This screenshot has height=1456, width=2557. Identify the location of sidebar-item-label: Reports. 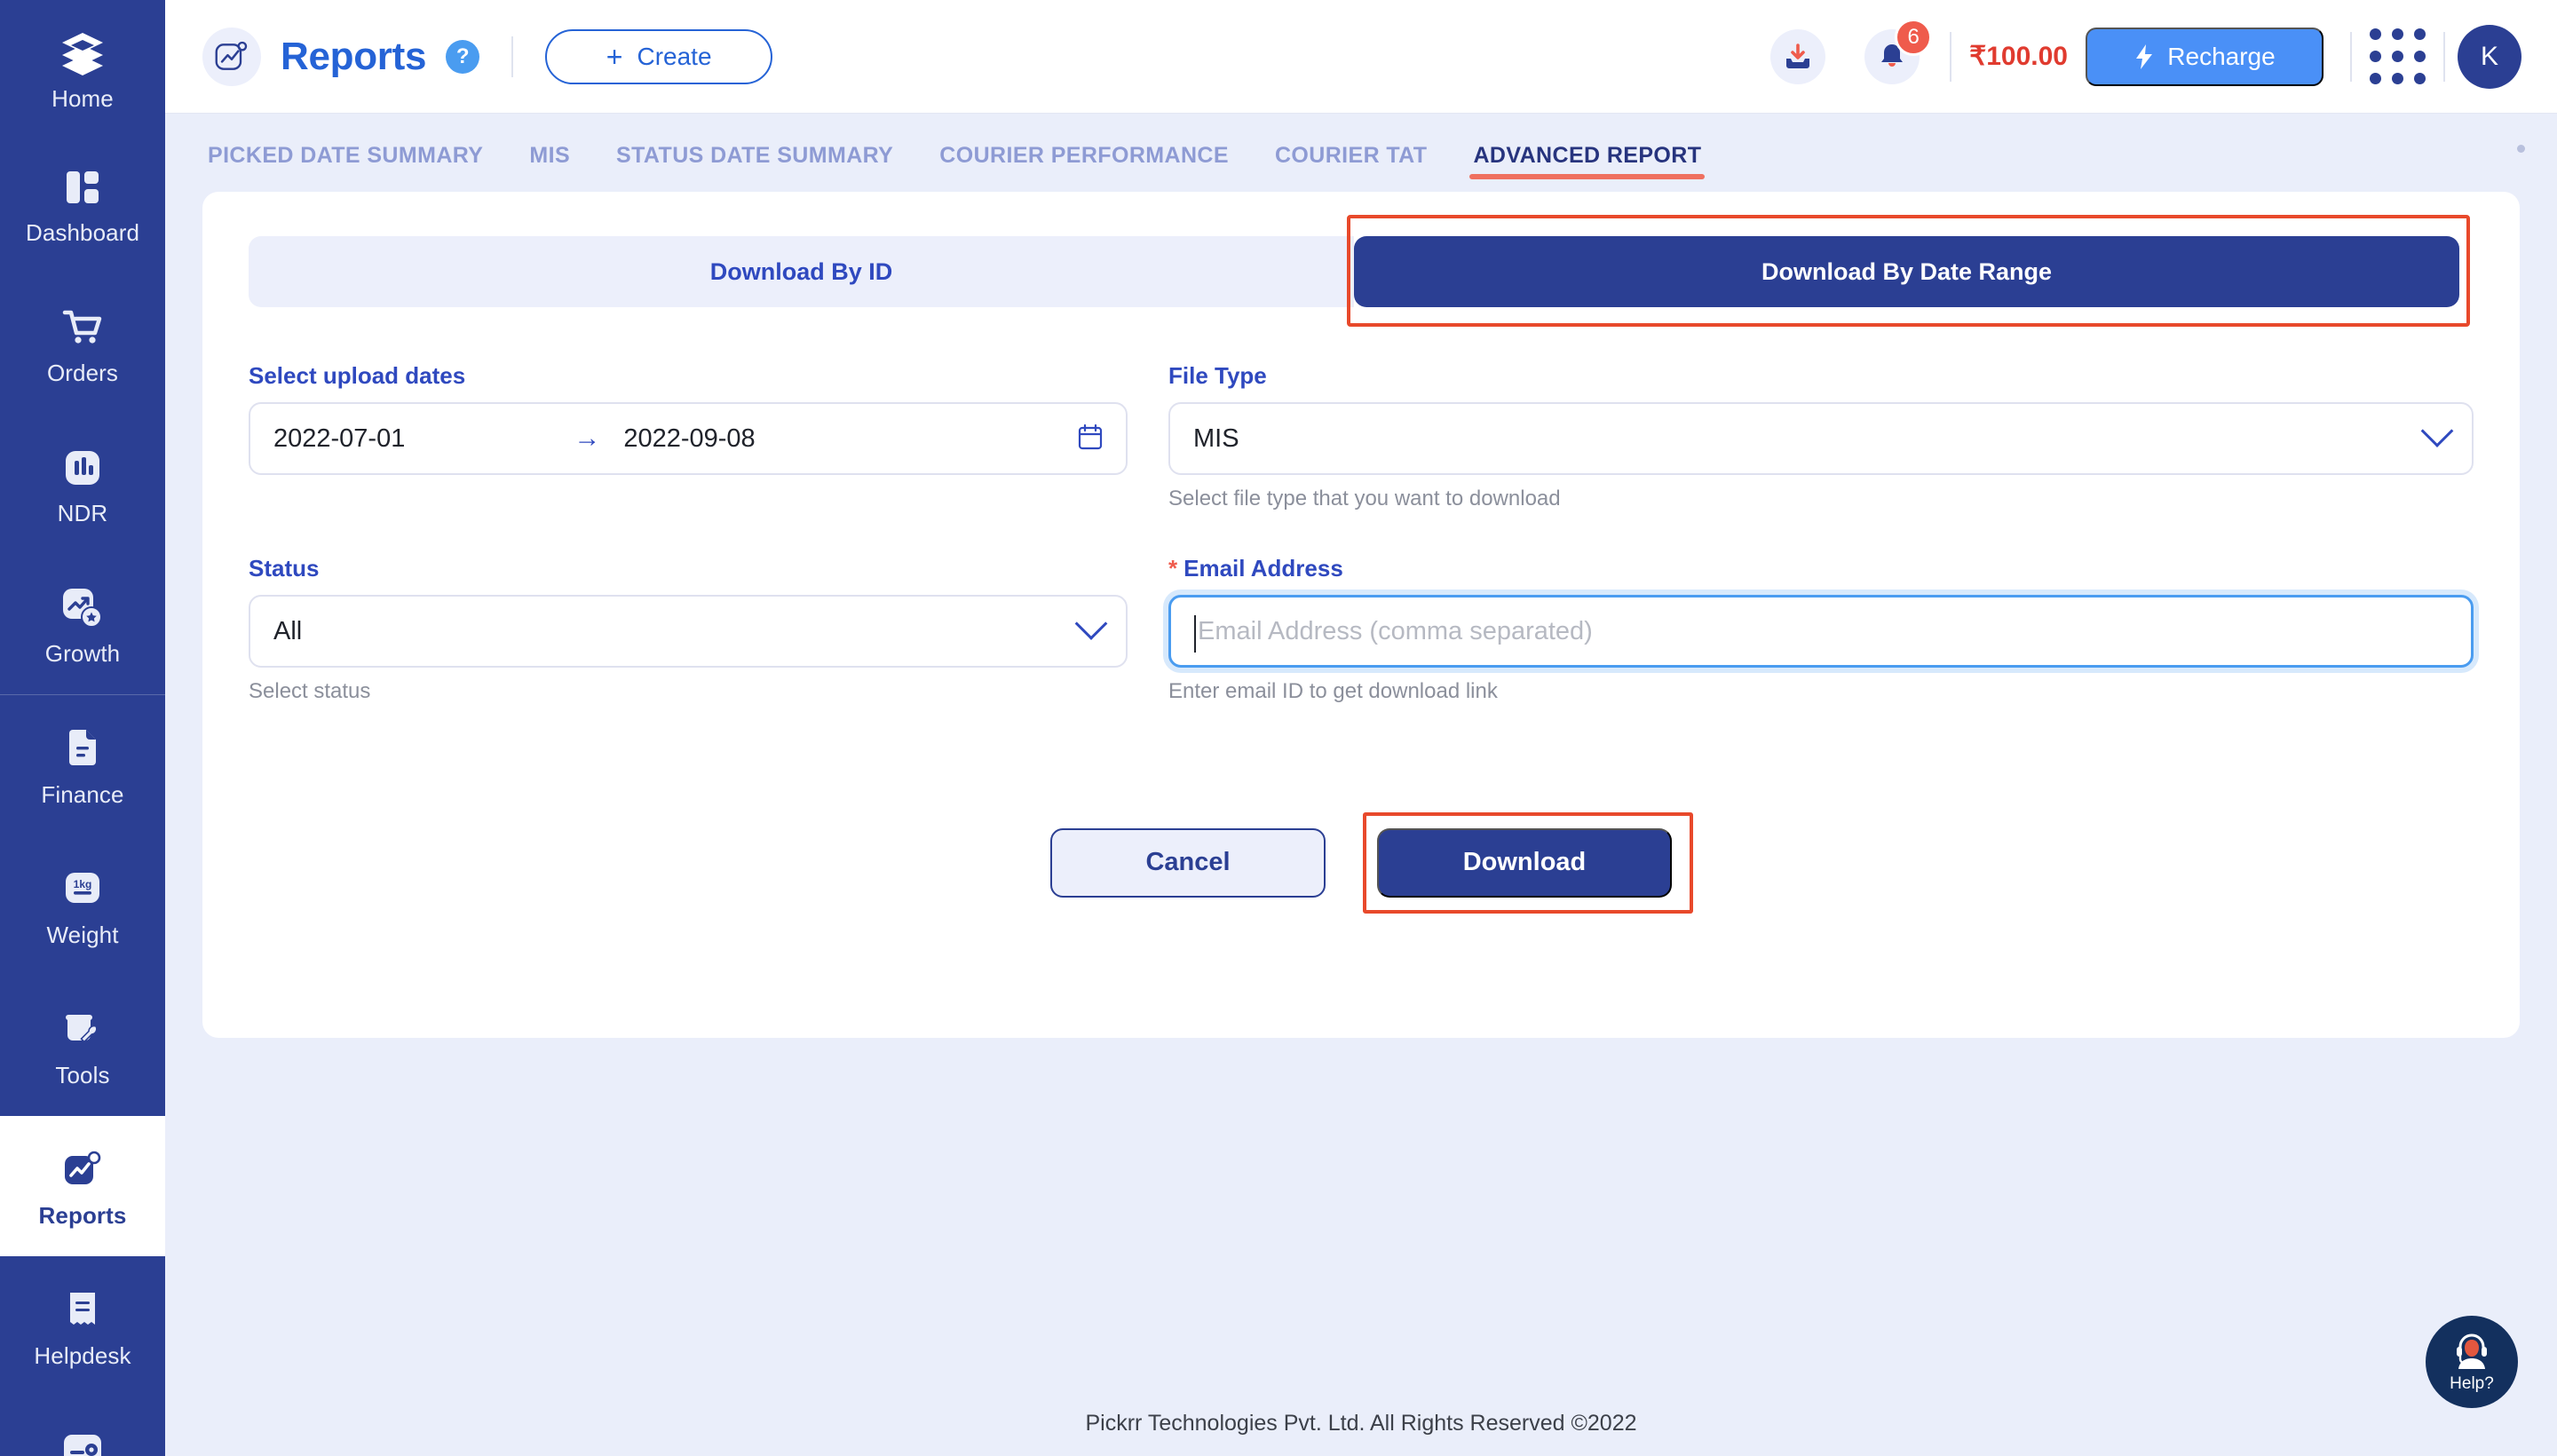
(82, 1215).